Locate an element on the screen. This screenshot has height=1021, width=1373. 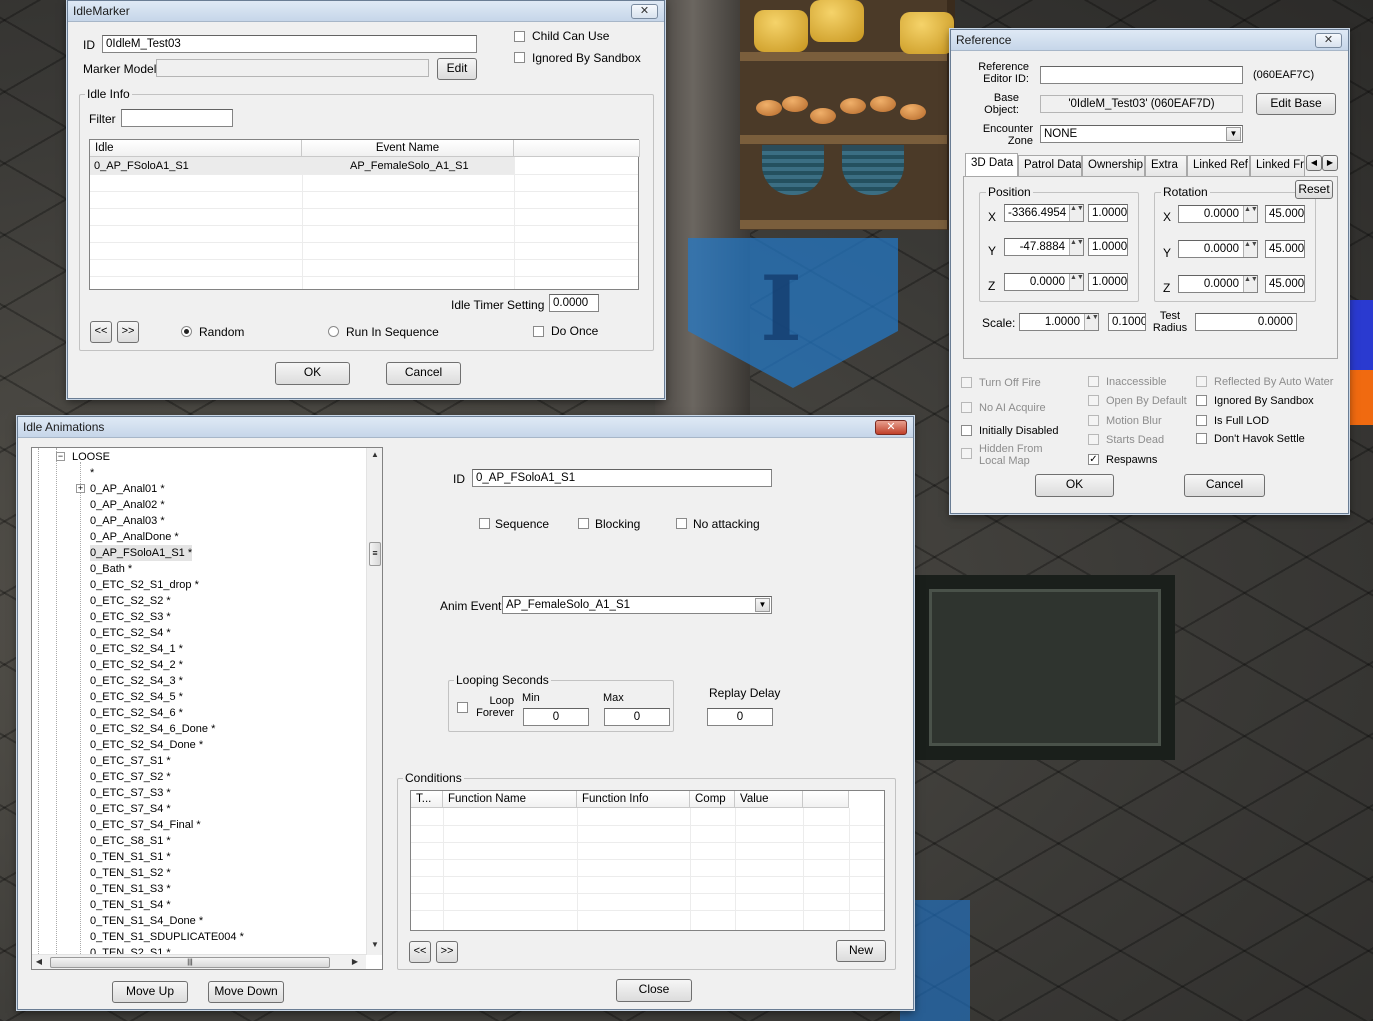
max-input: 0 is located at coordinates (637, 717).